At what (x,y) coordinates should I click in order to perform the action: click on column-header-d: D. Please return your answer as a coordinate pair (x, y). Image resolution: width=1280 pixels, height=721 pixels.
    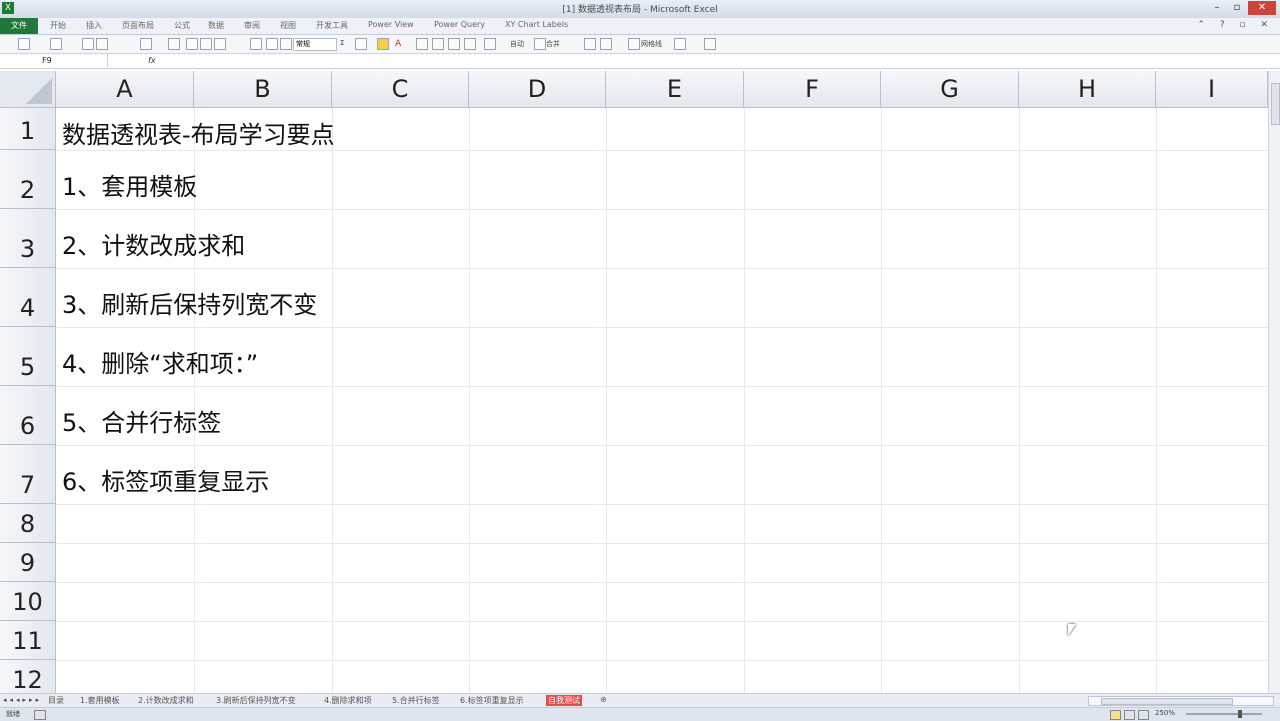
    Looking at the image, I should click on (537, 89).